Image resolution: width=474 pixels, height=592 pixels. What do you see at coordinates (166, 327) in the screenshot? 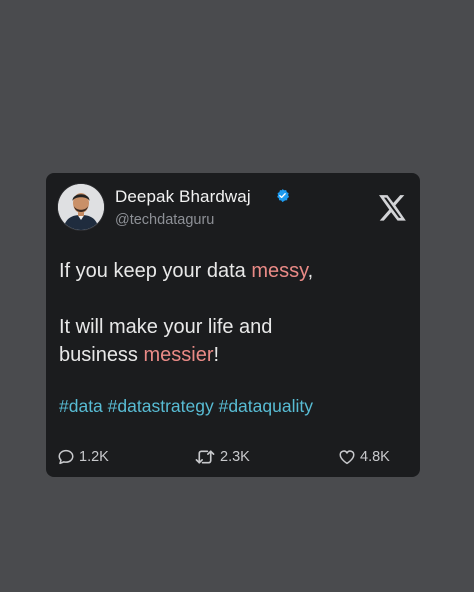
I see `tweet-line-2: It will make your life and` at bounding box center [166, 327].